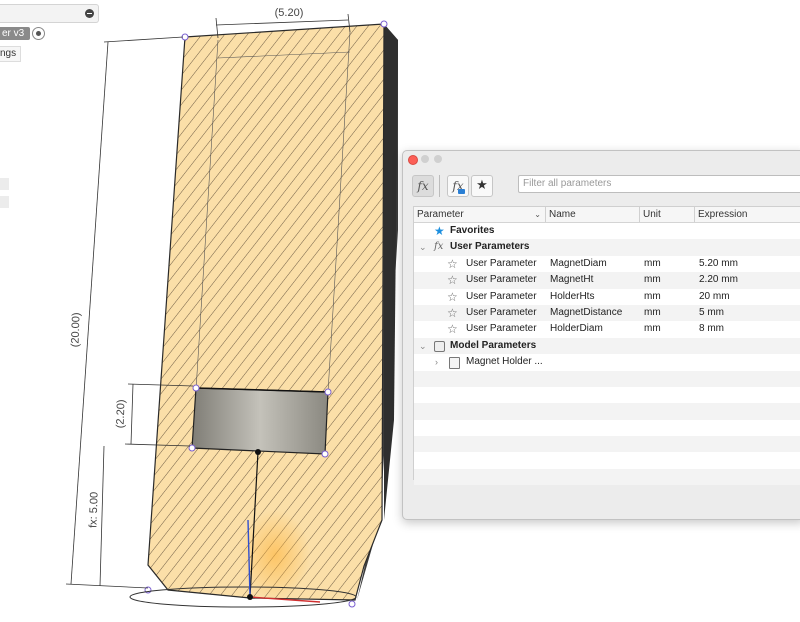 Image resolution: width=800 pixels, height=622 pixels. What do you see at coordinates (439, 247) in the screenshot?
I see `fx-icon: fx` at bounding box center [439, 247].